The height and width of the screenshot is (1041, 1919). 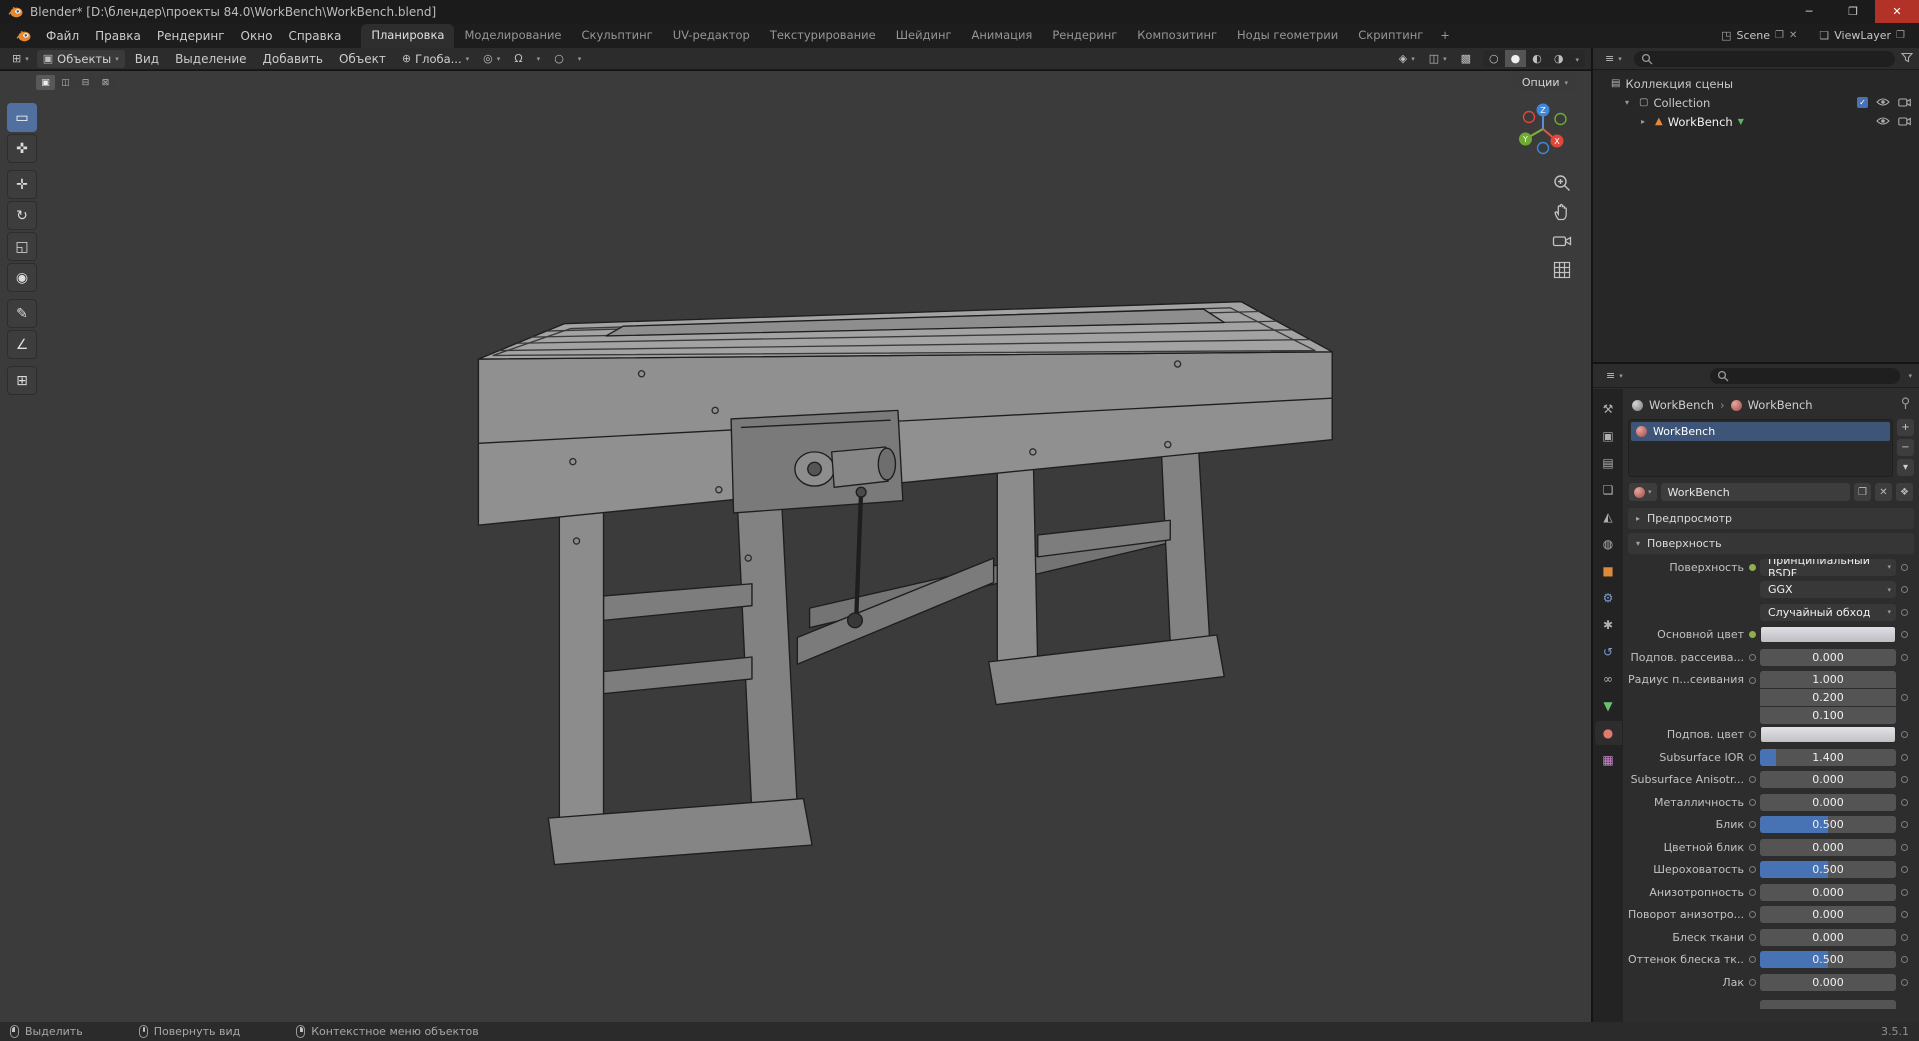 What do you see at coordinates (1608, 436) in the screenshot?
I see `properties-tab-render: ▣` at bounding box center [1608, 436].